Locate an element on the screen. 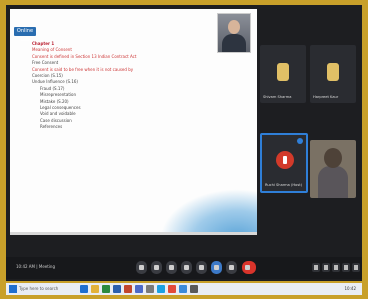 This screenshot has height=299, width=368. reactions-button is located at coordinates (186, 267).